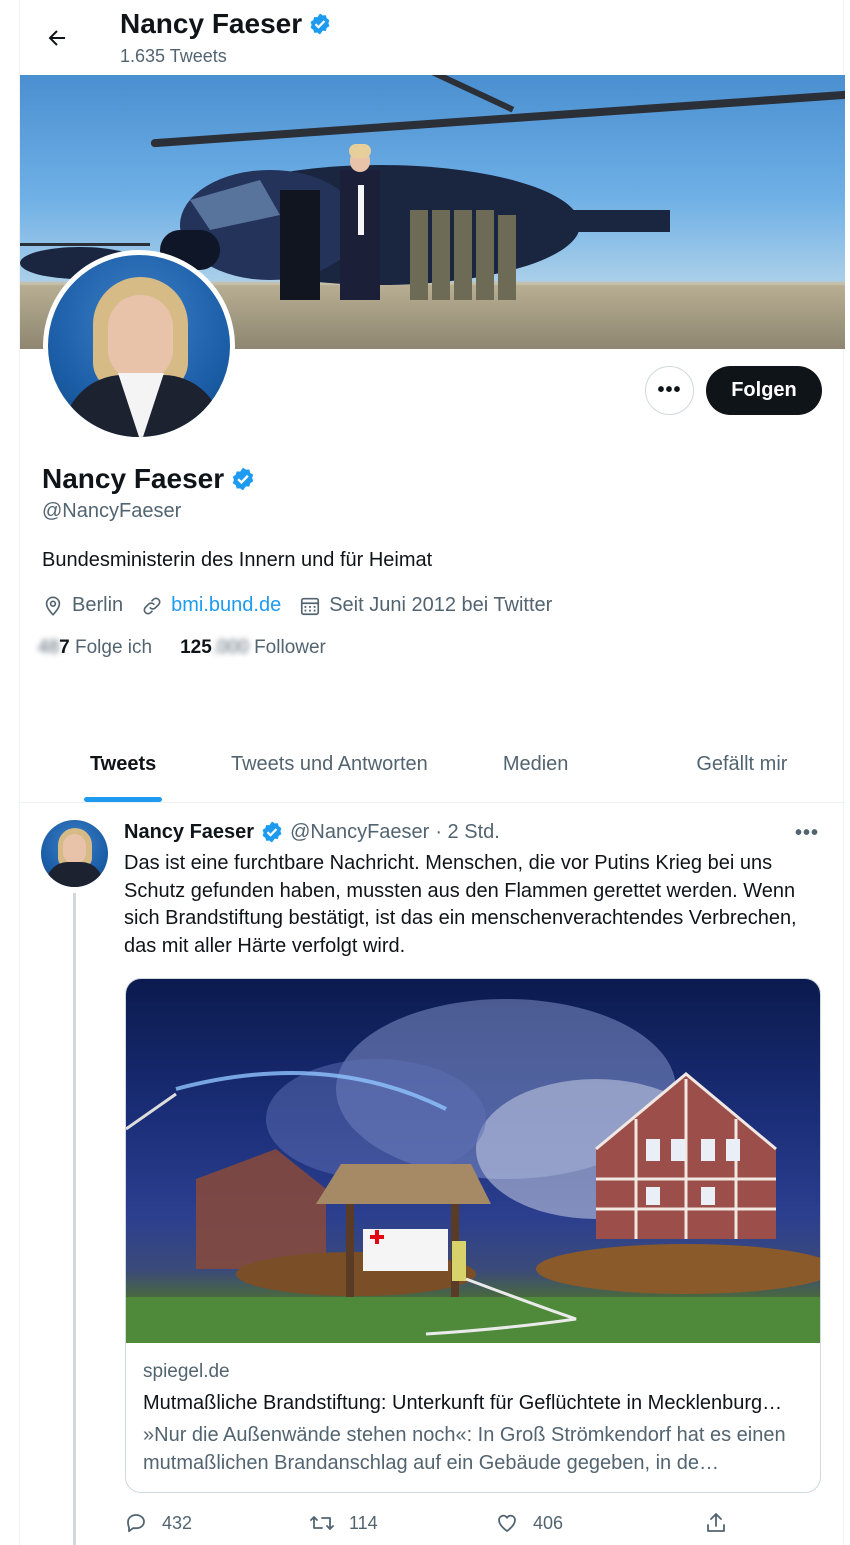  Describe the element at coordinates (211, 23) in the screenshot. I see `header-name: Nancy Faeser` at that location.